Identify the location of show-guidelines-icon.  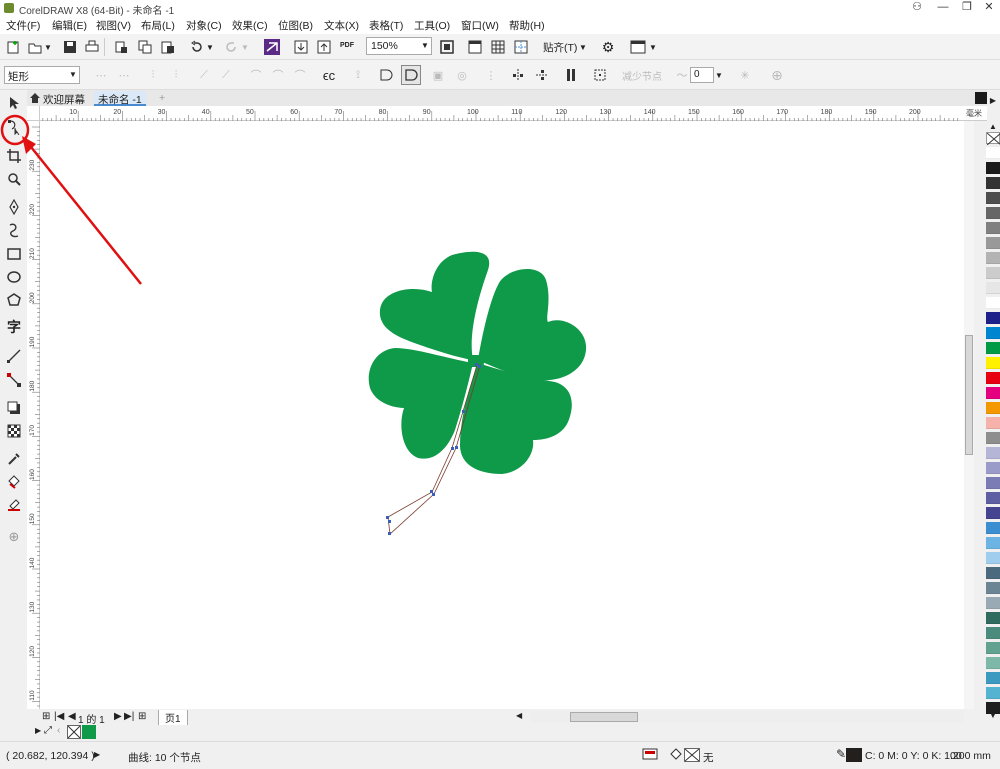
(521, 47).